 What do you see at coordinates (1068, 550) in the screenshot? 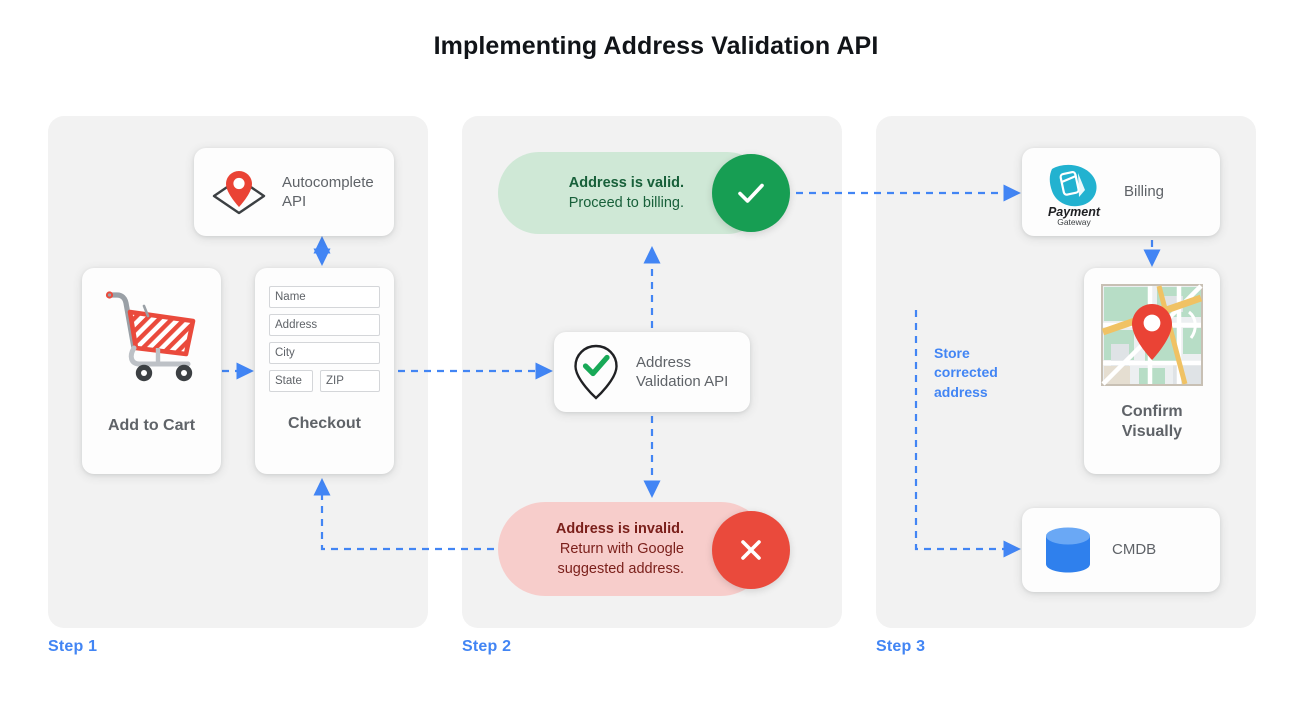
I see `database-icon` at bounding box center [1068, 550].